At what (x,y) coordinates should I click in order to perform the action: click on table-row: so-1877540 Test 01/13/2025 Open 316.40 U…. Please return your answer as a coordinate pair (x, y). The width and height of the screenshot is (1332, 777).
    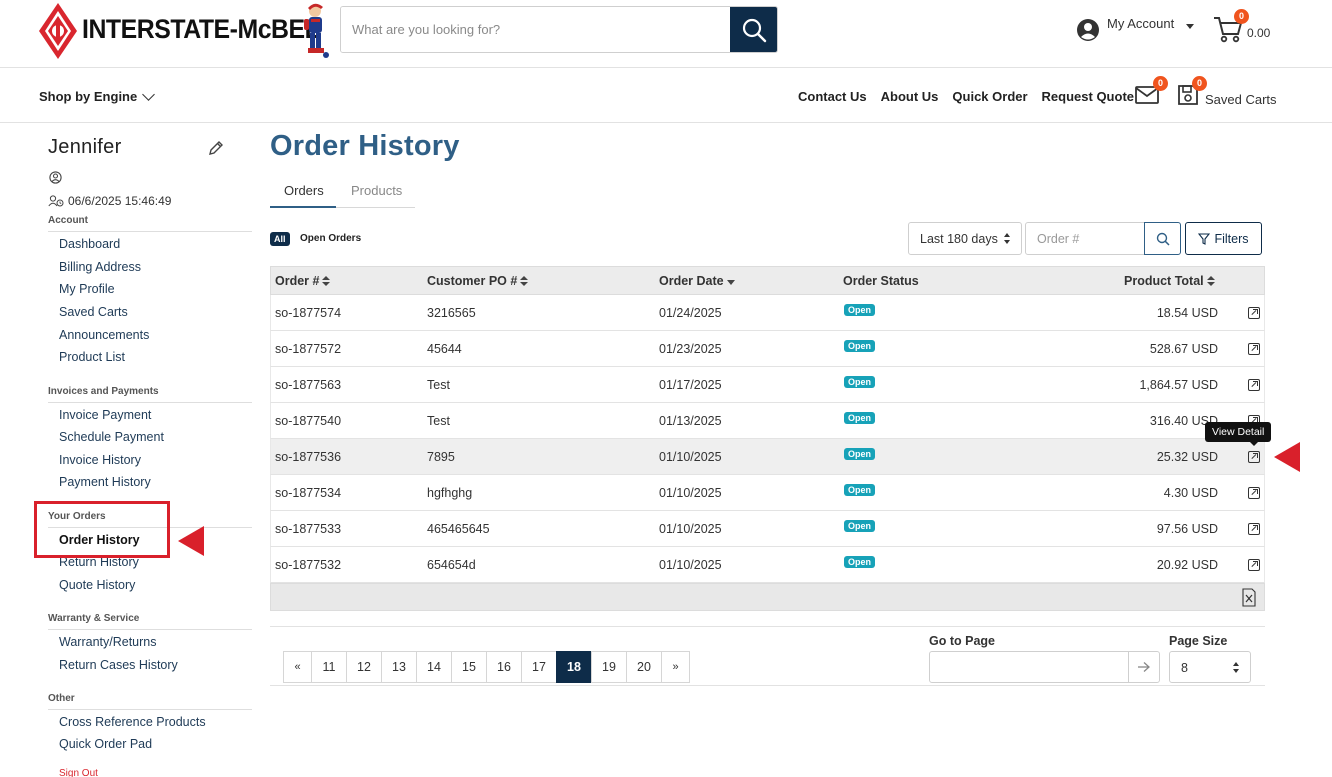
    Looking at the image, I should click on (767, 421).